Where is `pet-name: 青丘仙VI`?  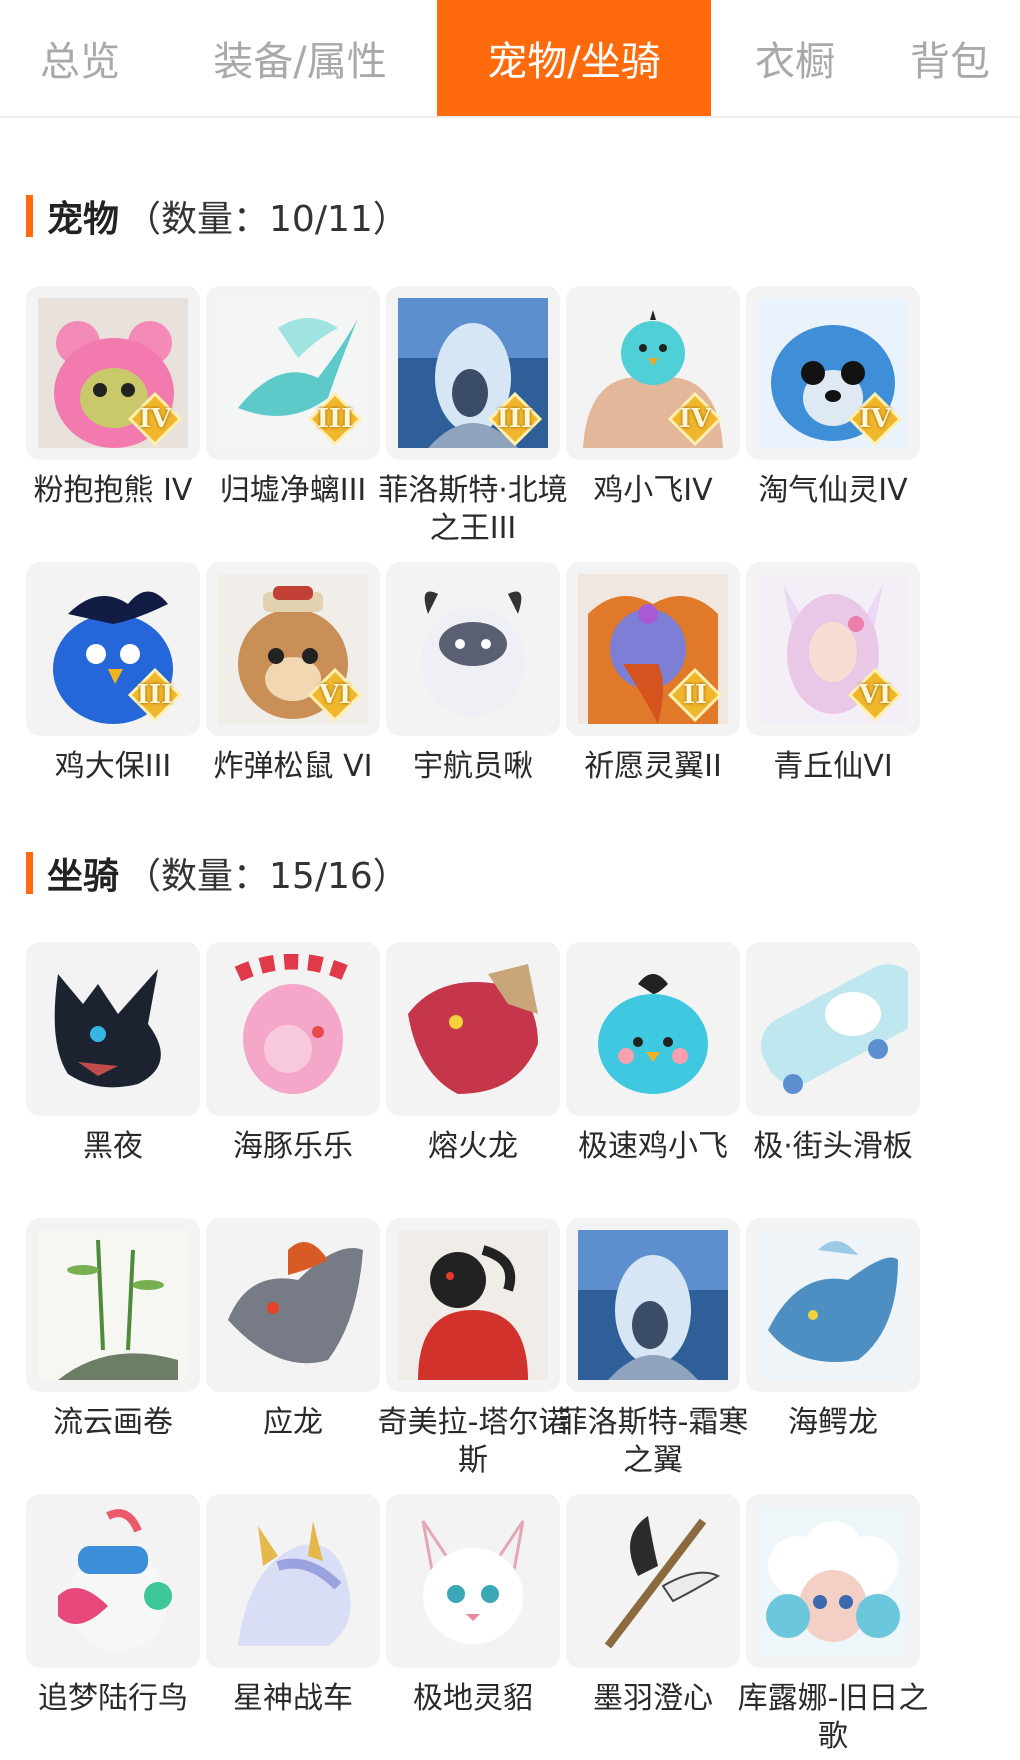
pet-name: 青丘仙VI is located at coordinates (833, 766).